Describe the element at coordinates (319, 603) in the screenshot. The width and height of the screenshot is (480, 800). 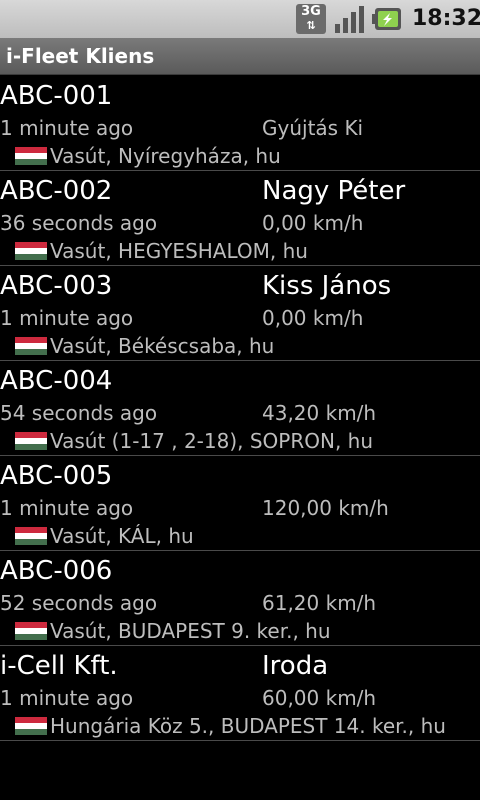
I see `vehicle-status: 61,20 km/h` at that location.